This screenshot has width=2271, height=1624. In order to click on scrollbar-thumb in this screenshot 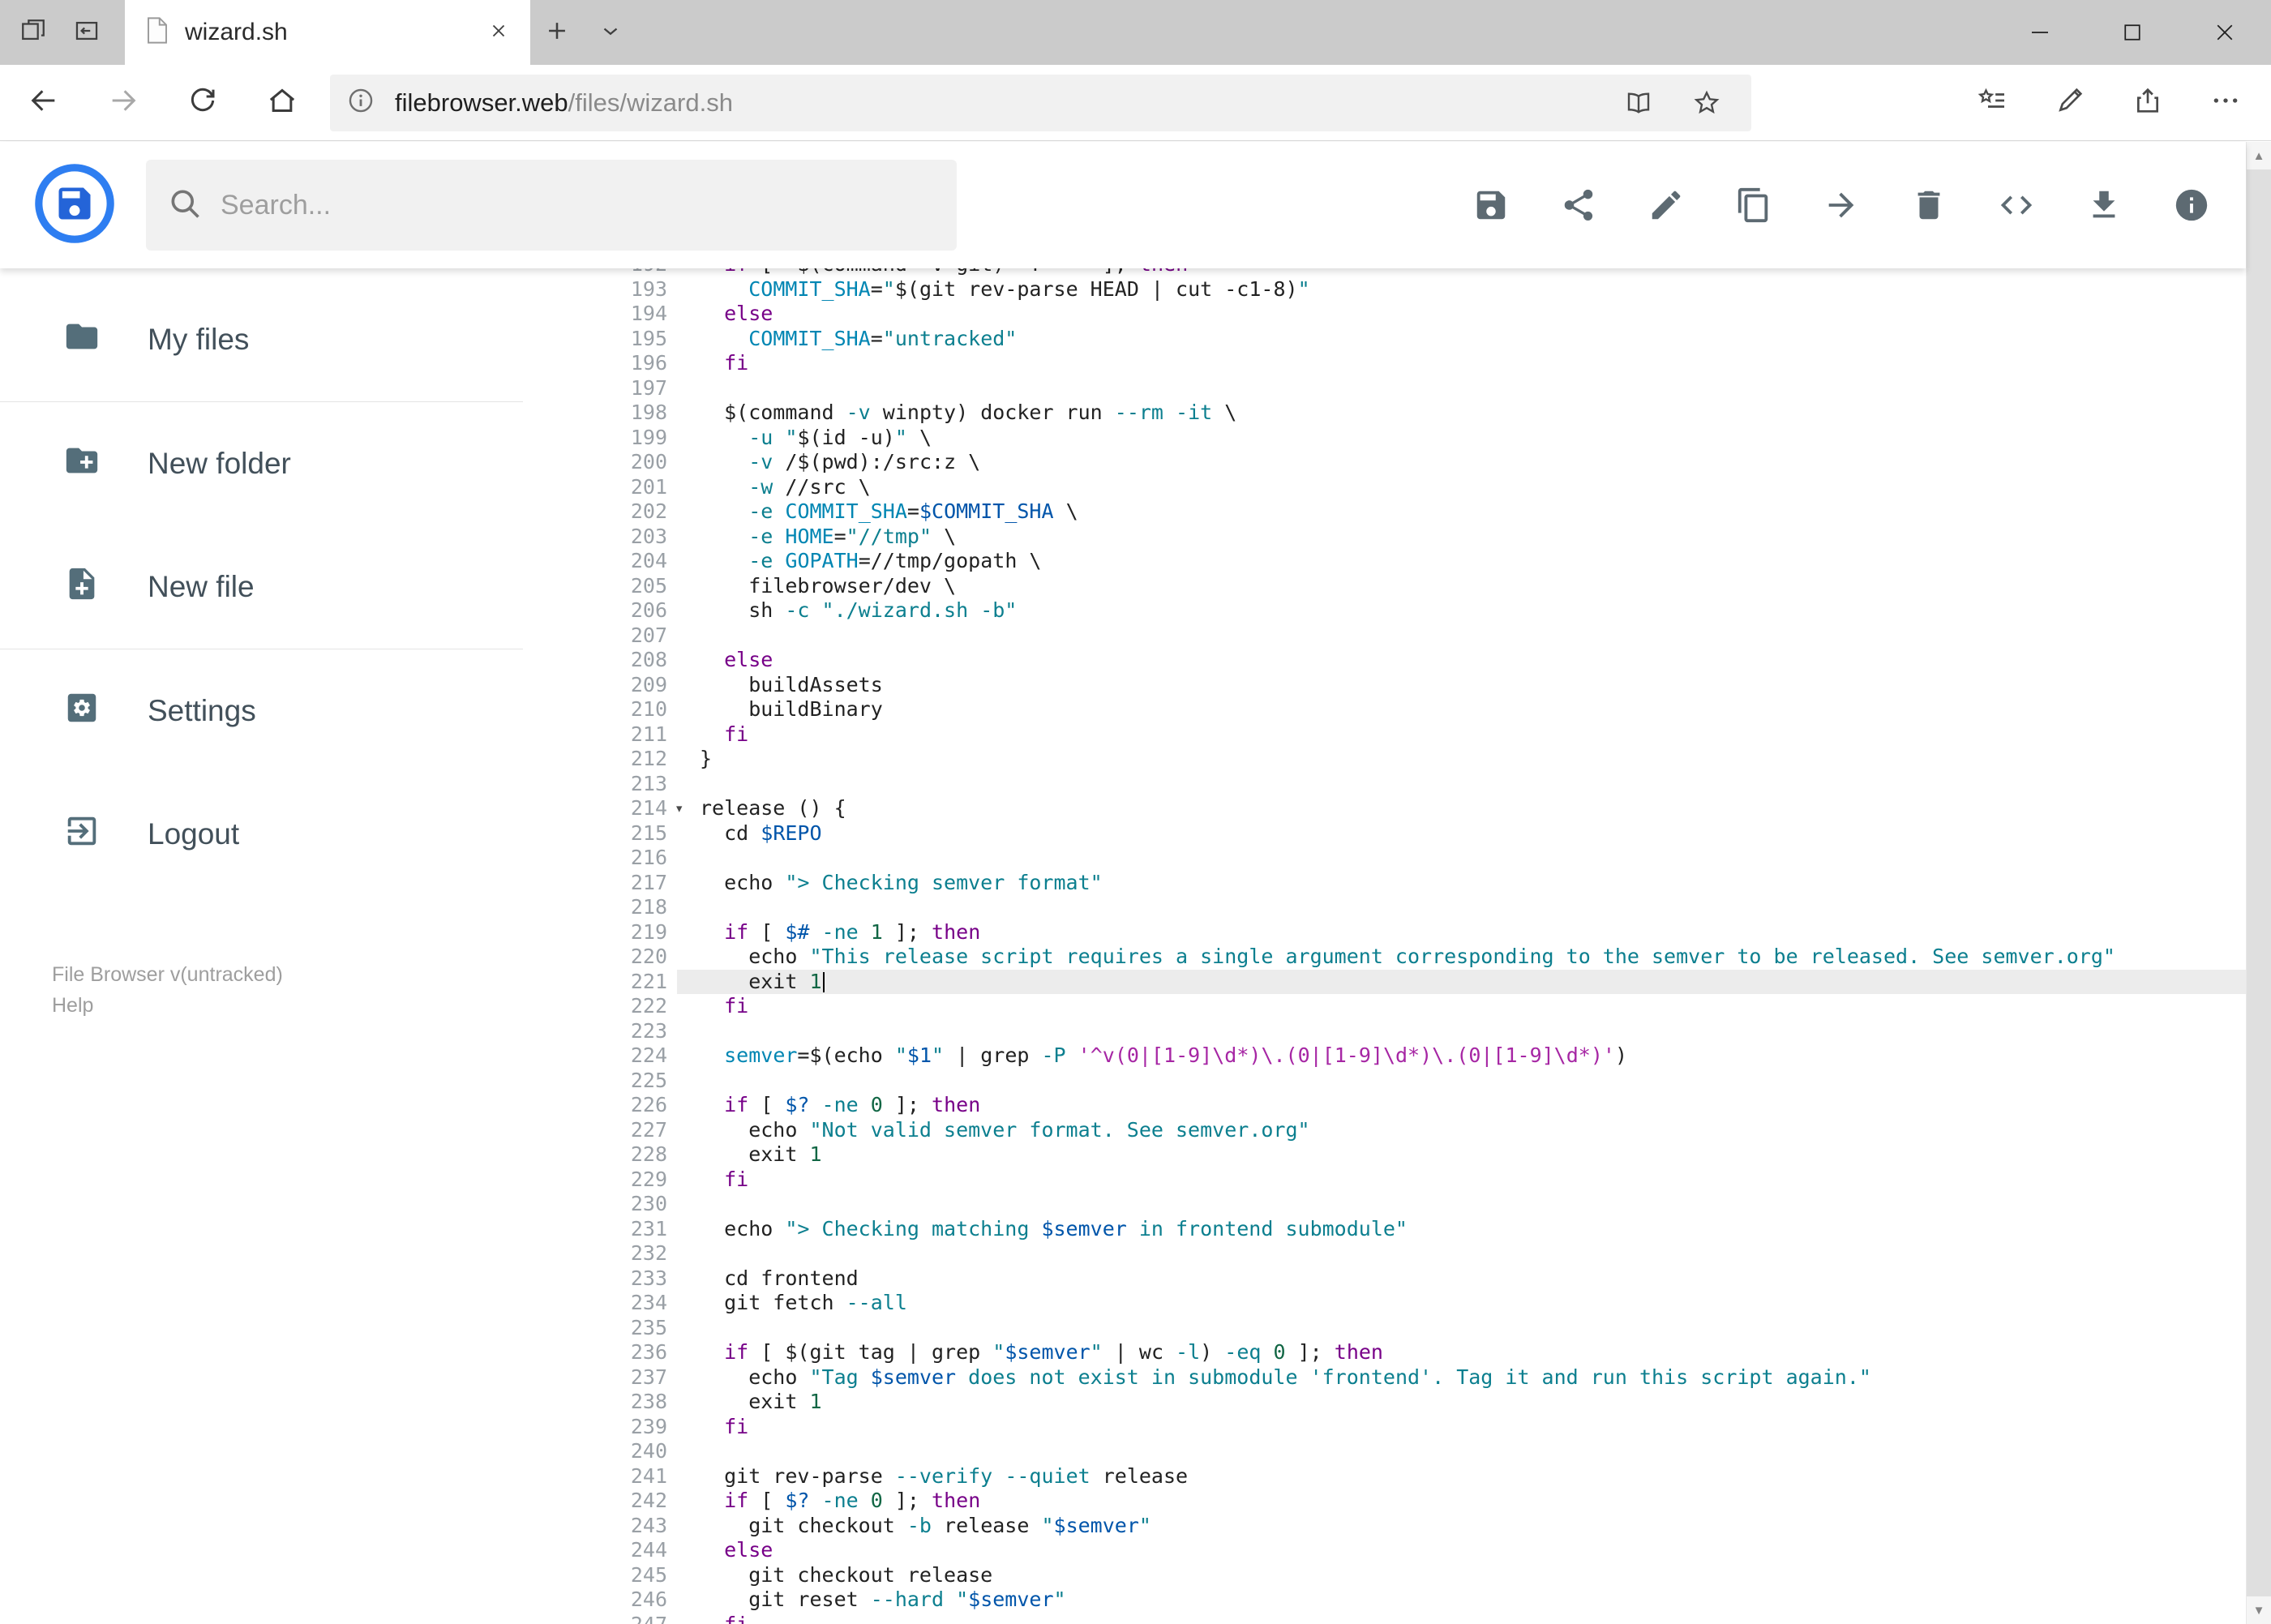, I will do `click(2259, 883)`.